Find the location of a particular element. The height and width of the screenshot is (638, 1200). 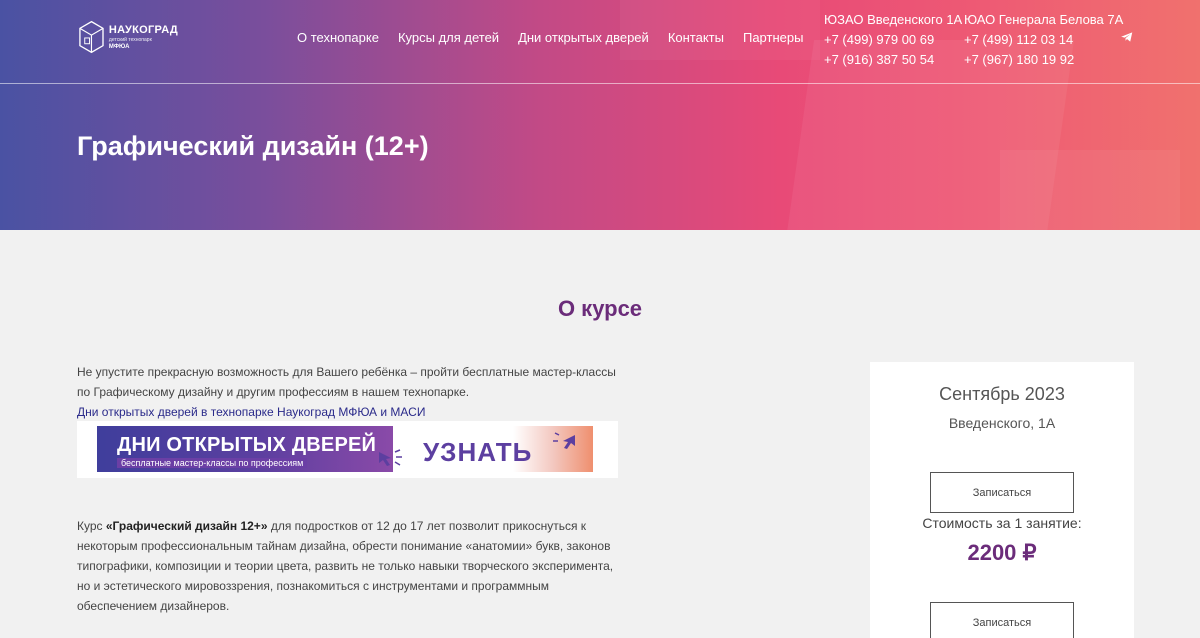

page-title: Графический дизайн (12+) is located at coordinates (253, 146).